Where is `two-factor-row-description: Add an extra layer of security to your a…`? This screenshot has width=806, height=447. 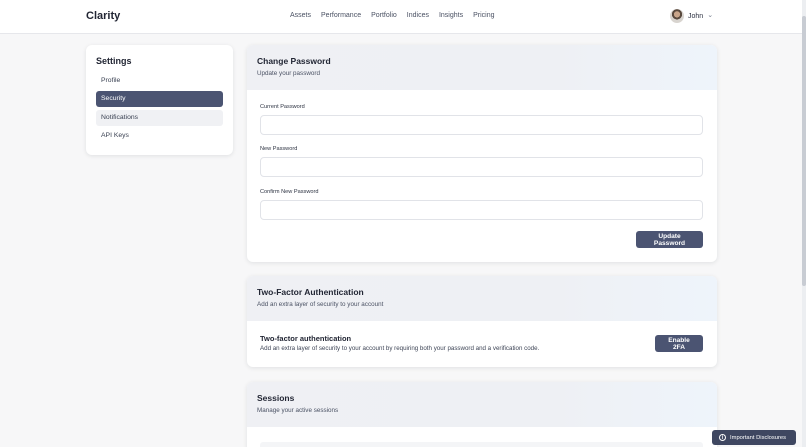
two-factor-row-description: Add an extra layer of security to your a… is located at coordinates (400, 348).